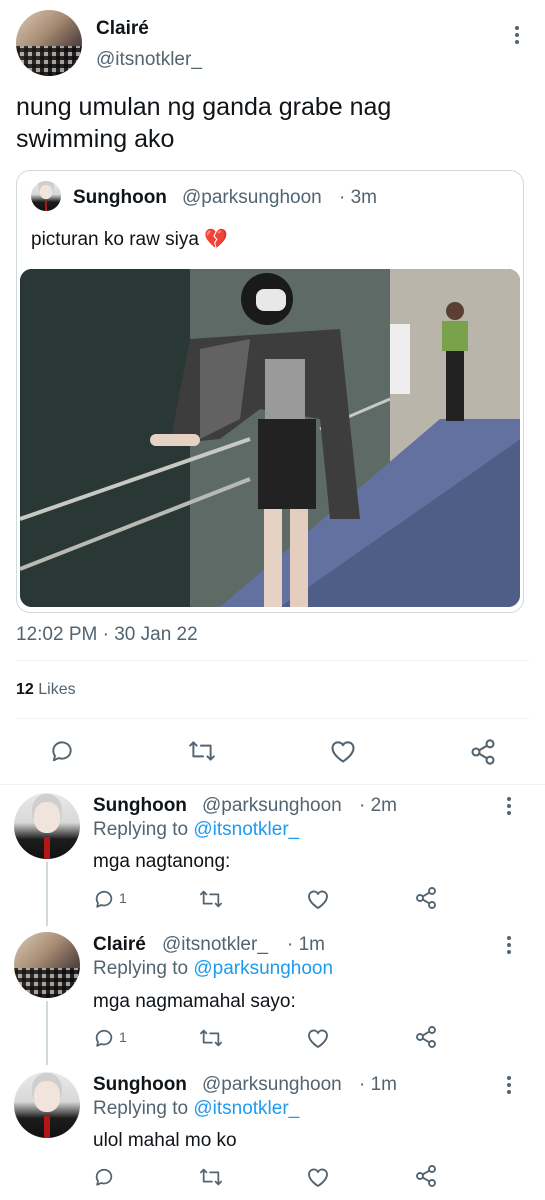 Image resolution: width=545 pixels, height=1200 pixels. Describe the element at coordinates (162, 861) in the screenshot. I see `reply-text: mga nagtanong:` at that location.